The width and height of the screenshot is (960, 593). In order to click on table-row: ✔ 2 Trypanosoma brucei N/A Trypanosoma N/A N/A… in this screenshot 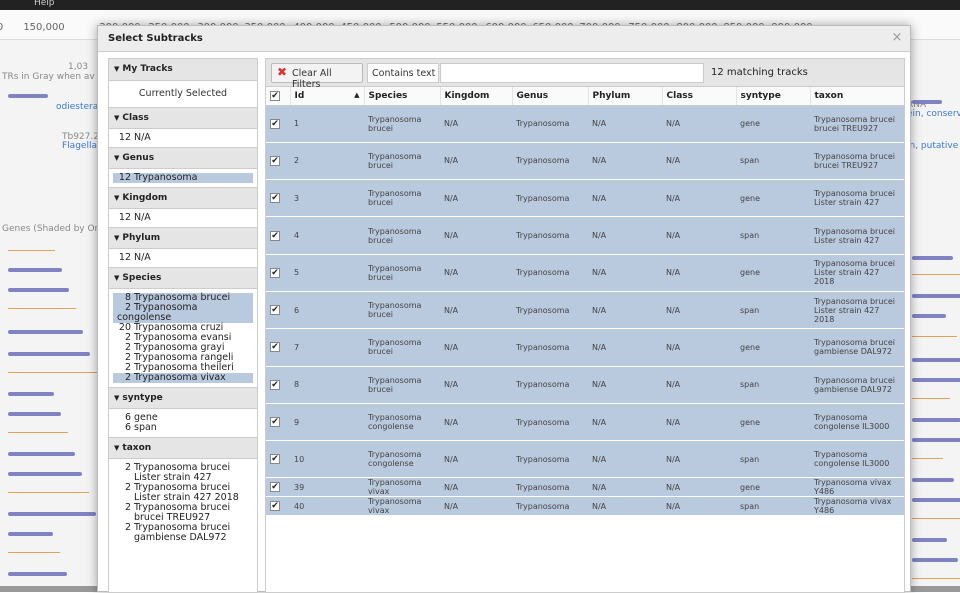, I will do `click(585, 161)`.